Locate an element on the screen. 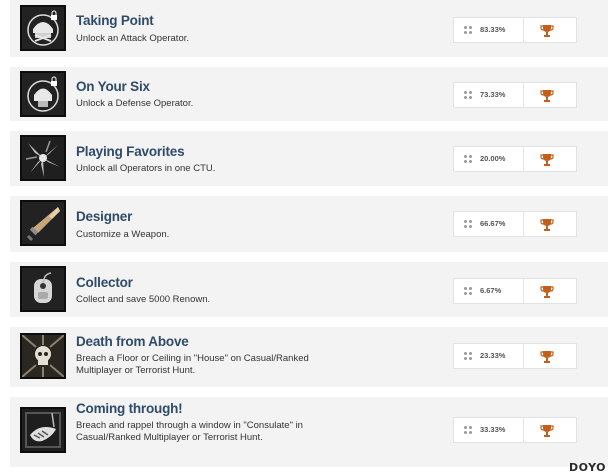 The image size is (610, 476). unlock-stat-box: 23.33% is located at coordinates (515, 356).